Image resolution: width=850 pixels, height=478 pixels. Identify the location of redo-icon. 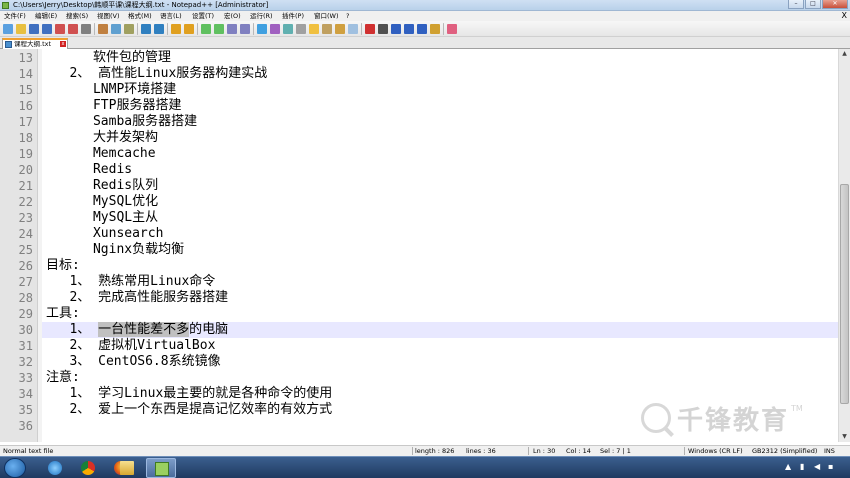
(159, 29).